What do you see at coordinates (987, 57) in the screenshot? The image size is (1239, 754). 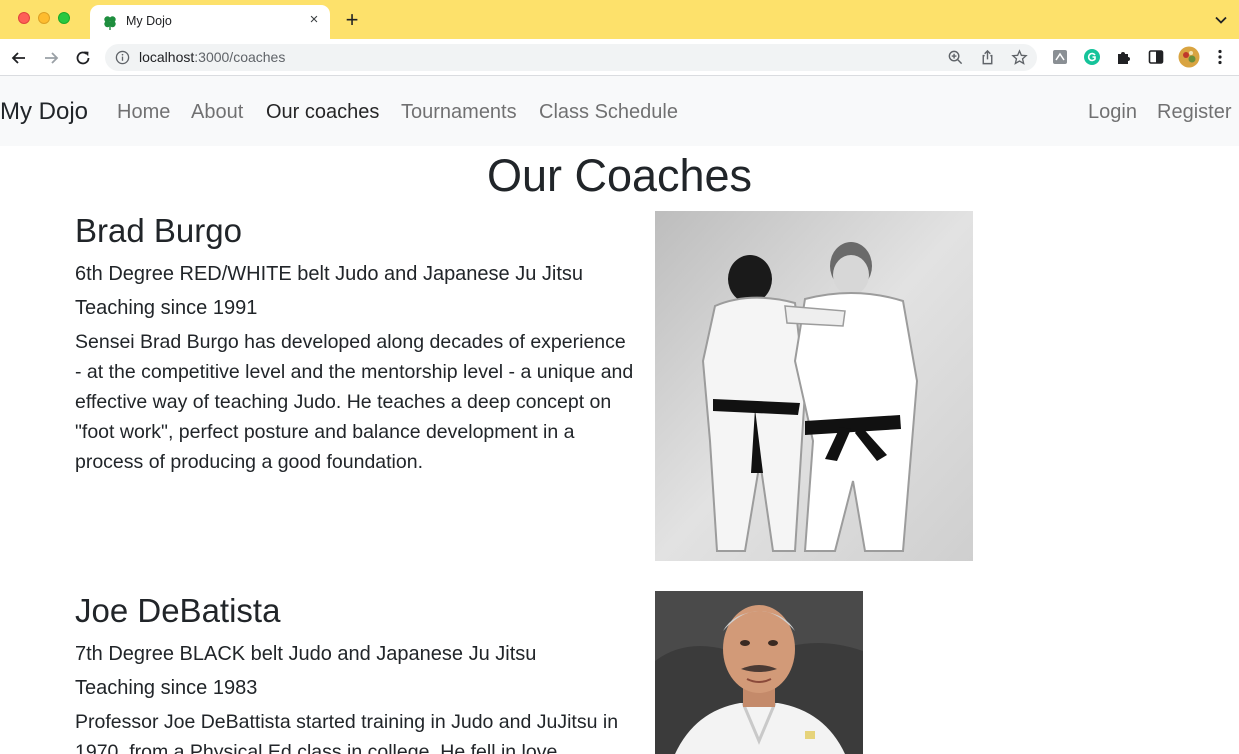 I see `share-icon` at bounding box center [987, 57].